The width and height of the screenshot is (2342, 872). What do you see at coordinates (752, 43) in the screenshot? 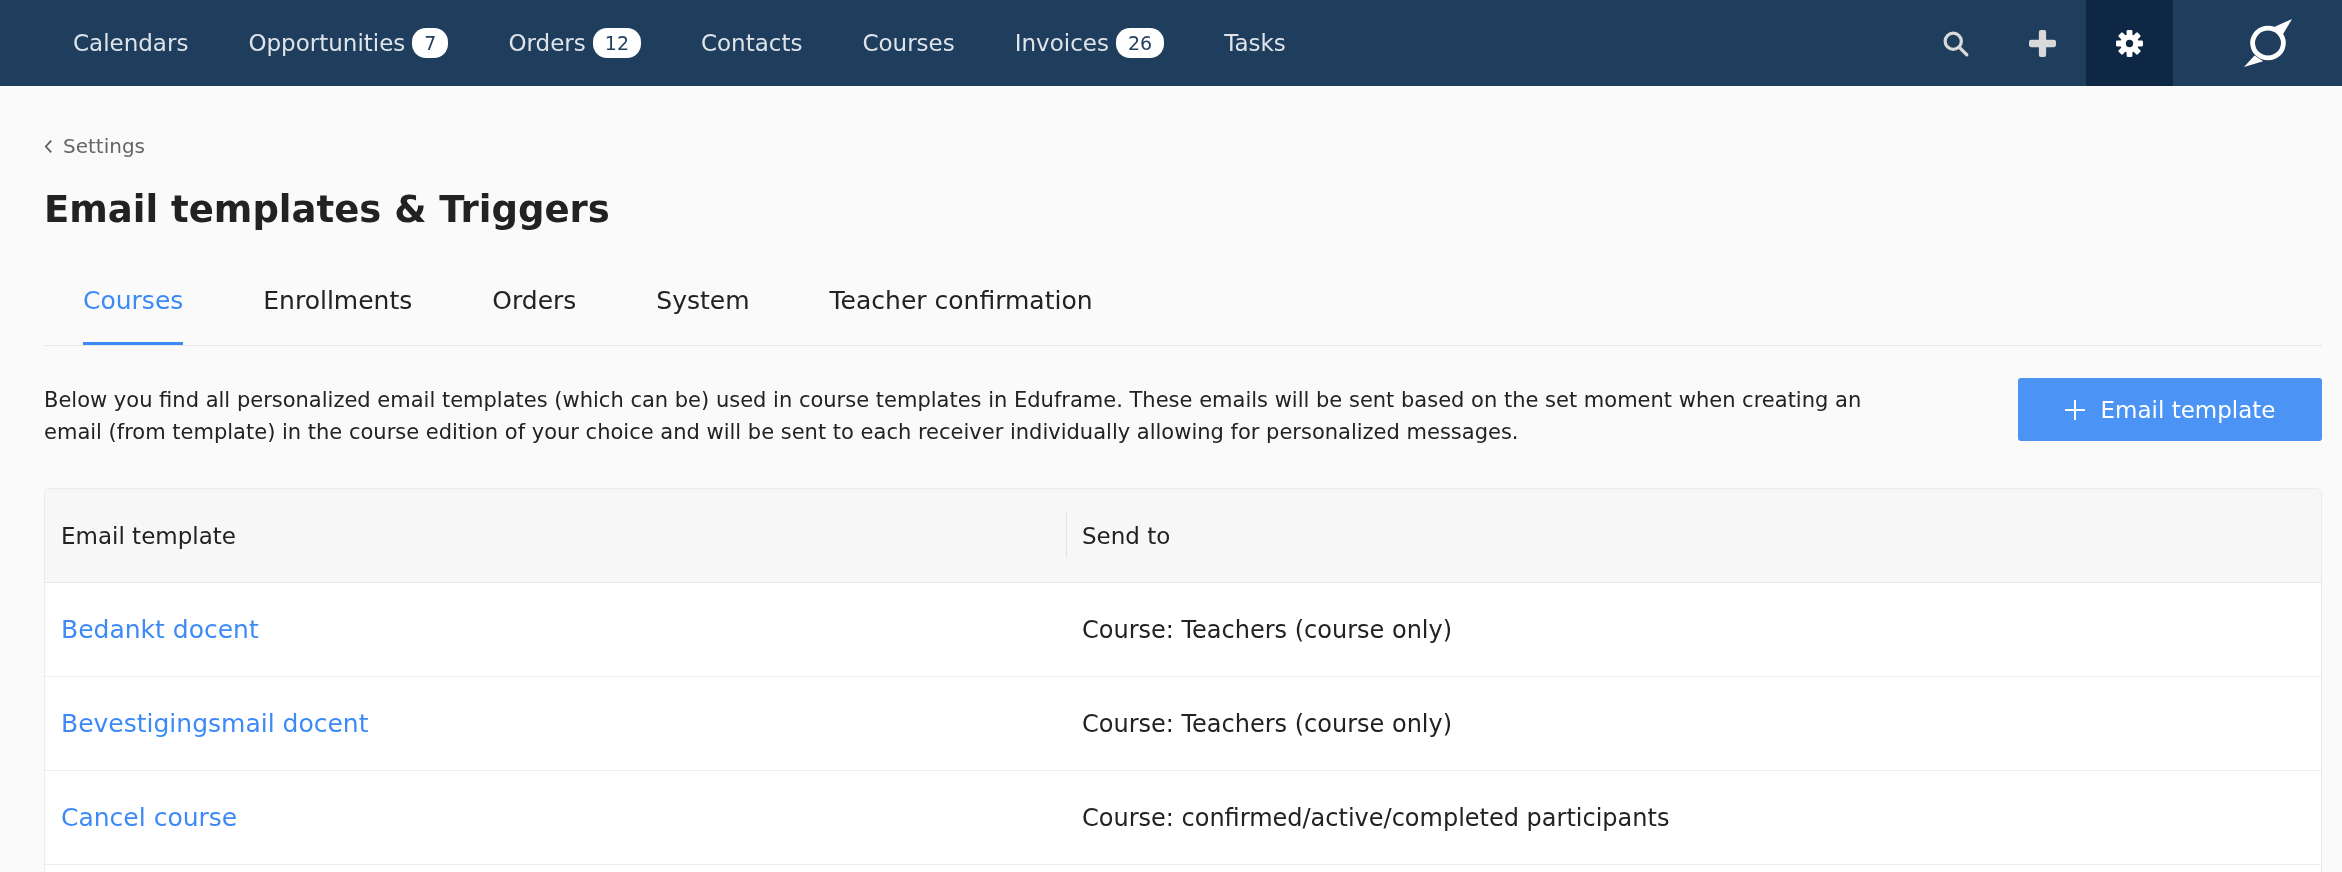
I see `nav-item: Contacts` at bounding box center [752, 43].